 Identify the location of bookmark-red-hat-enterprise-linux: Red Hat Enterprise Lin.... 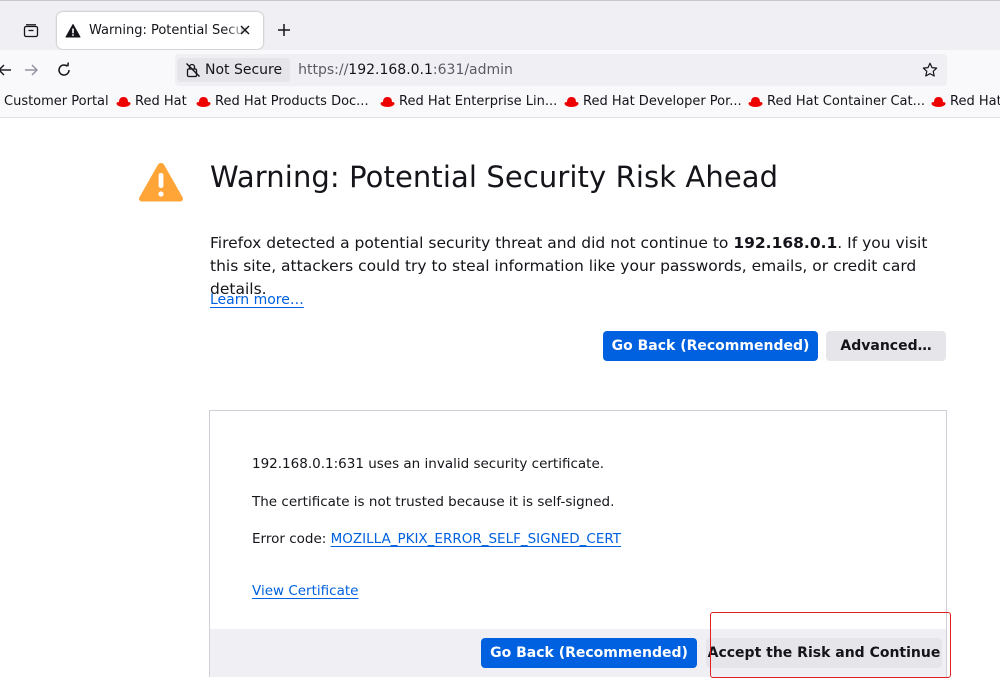
(468, 101).